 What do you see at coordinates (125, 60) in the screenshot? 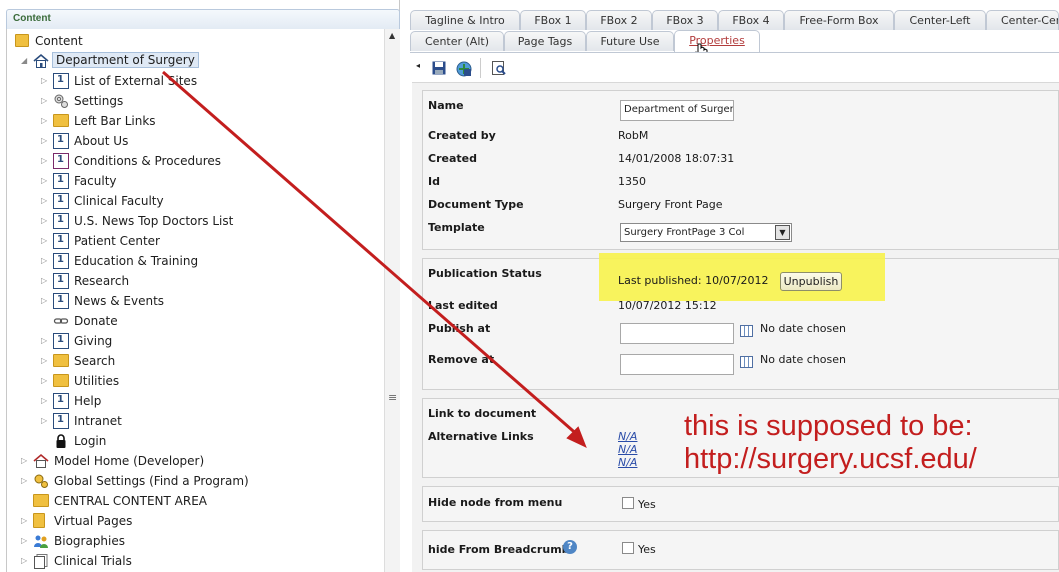
I see `tree-node-label: Department of Surgery` at bounding box center [125, 60].